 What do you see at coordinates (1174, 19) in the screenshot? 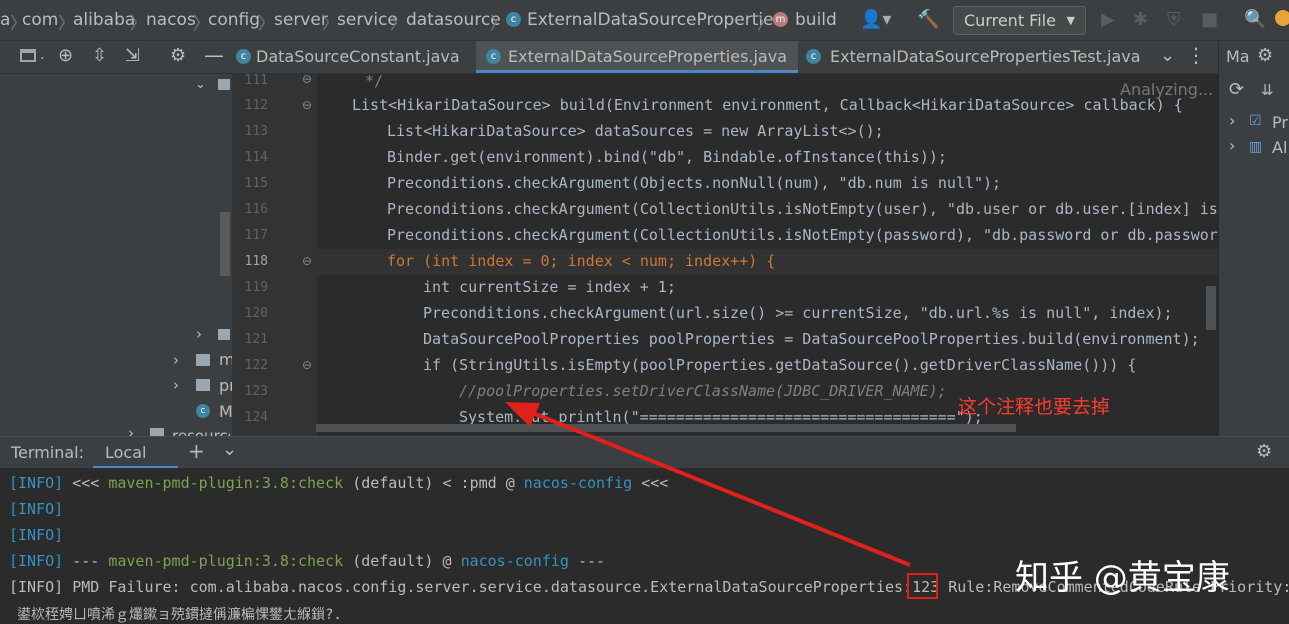
I see `coverage-icon: ⛨` at bounding box center [1174, 19].